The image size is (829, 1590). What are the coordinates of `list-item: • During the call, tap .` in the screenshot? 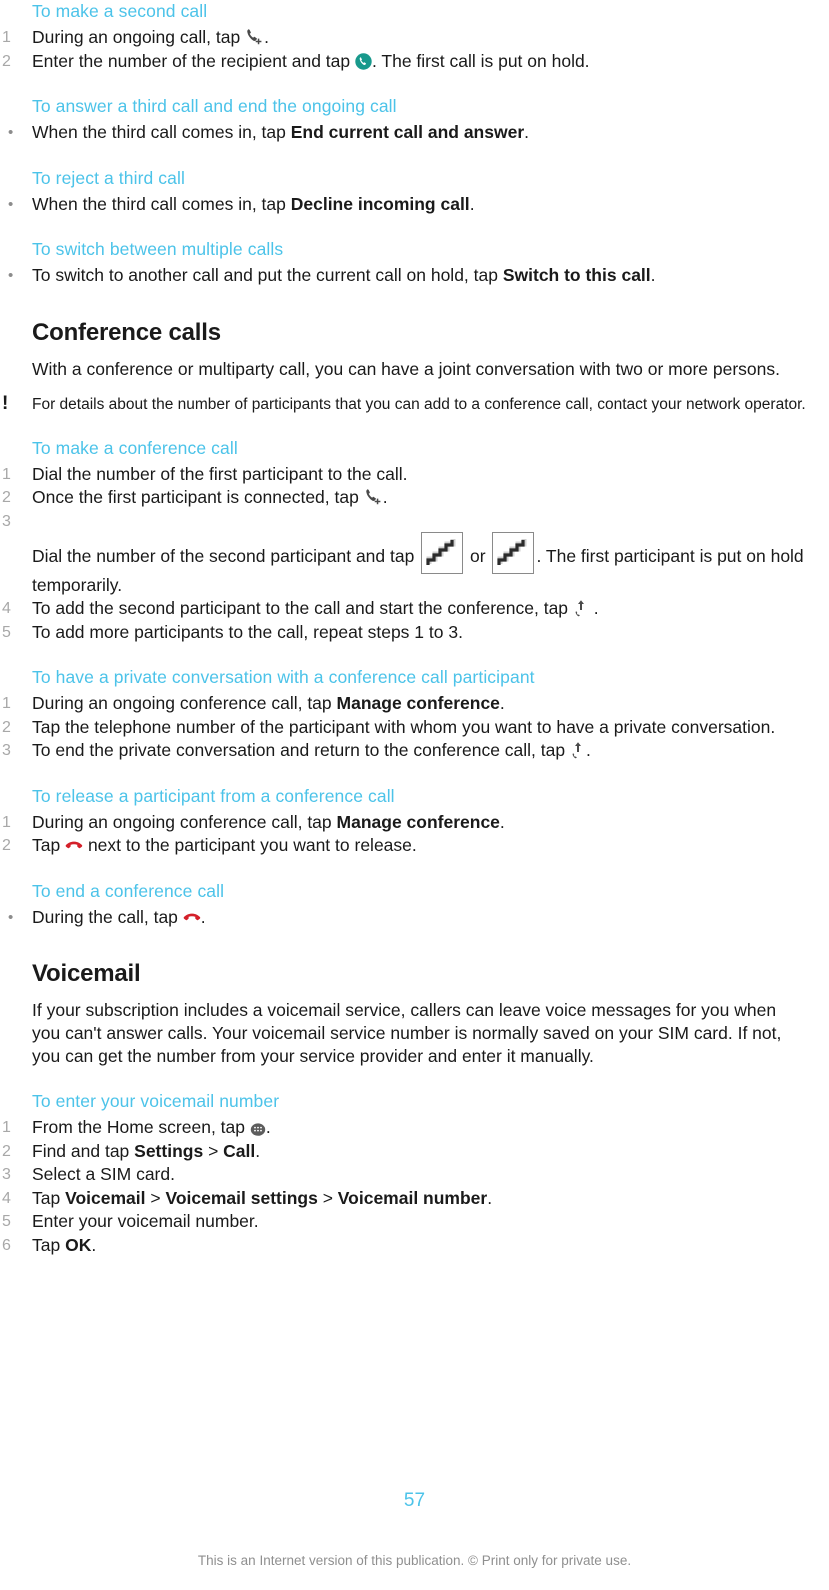 It's located at (408, 918).